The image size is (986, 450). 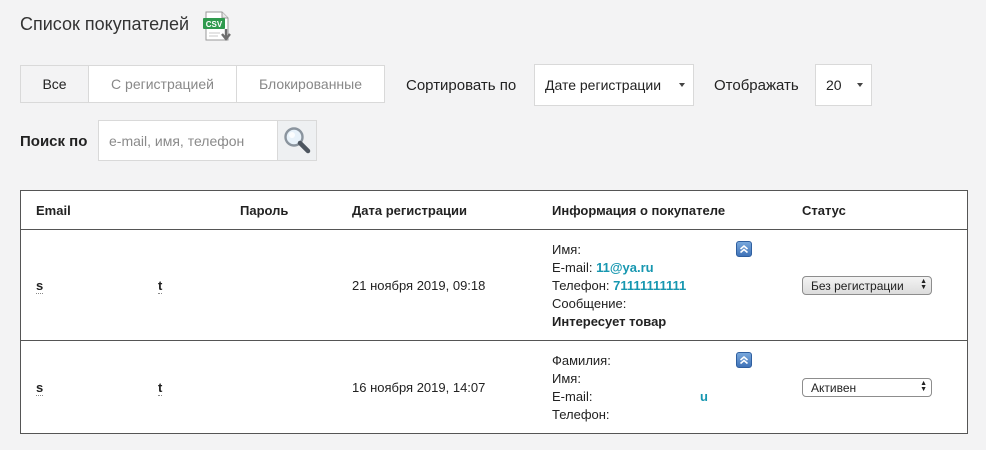 I want to click on page-size-value: 20, so click(x=834, y=85).